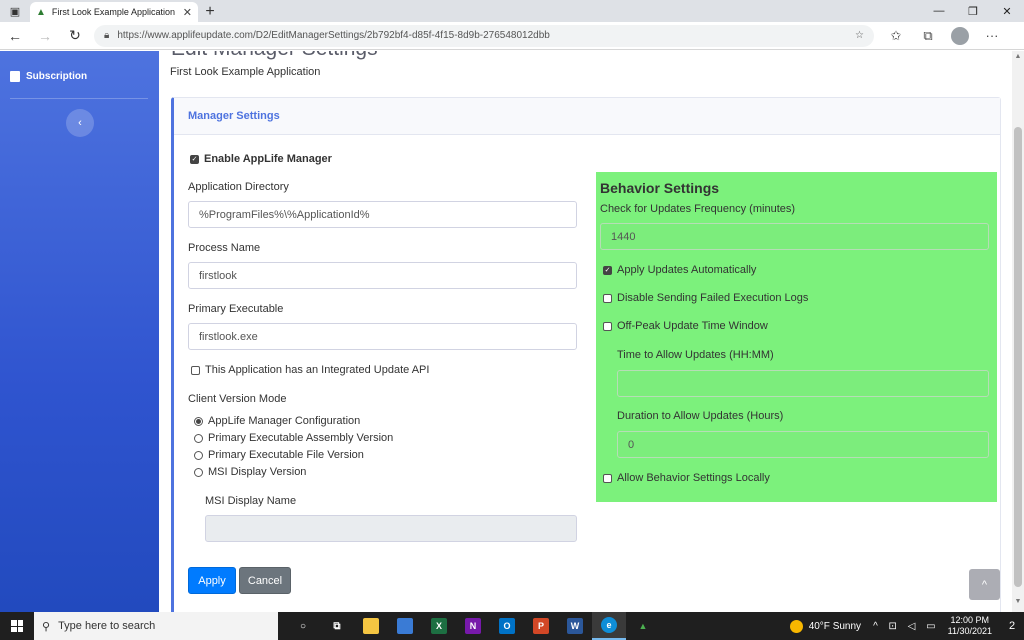 The width and height of the screenshot is (1024, 640). I want to click on restore-icon: ❐, so click(973, 11).